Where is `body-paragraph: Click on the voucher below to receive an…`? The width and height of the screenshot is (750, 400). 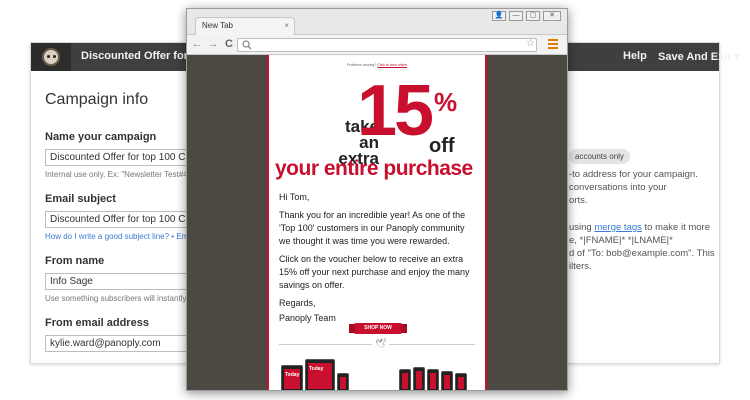 body-paragraph: Click on the voucher below to receive an… is located at coordinates (374, 272).